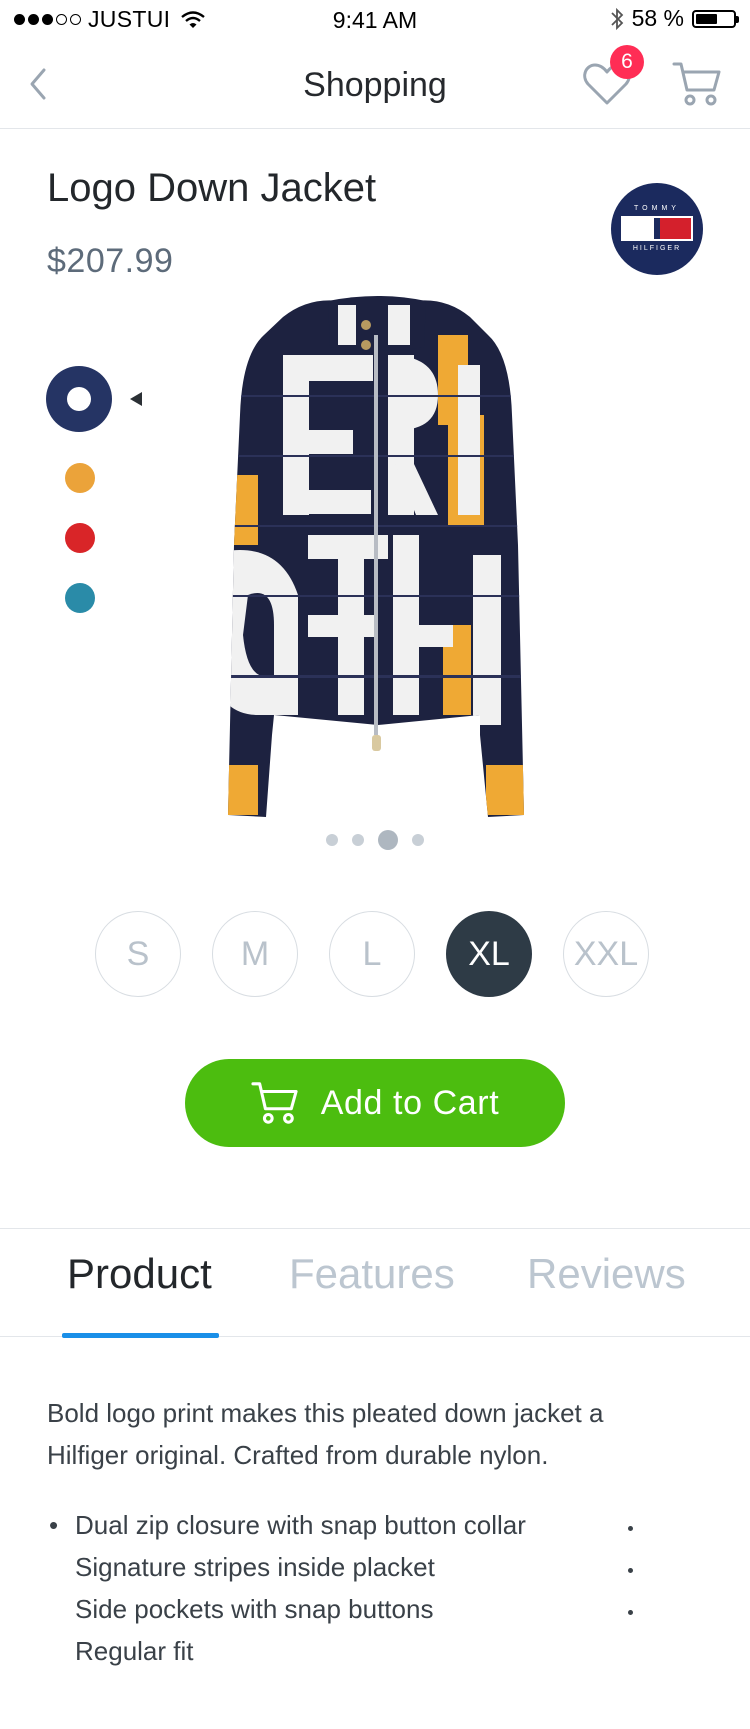 This screenshot has height=1729, width=750. What do you see at coordinates (80, 538) in the screenshot?
I see `color-swatch-red` at bounding box center [80, 538].